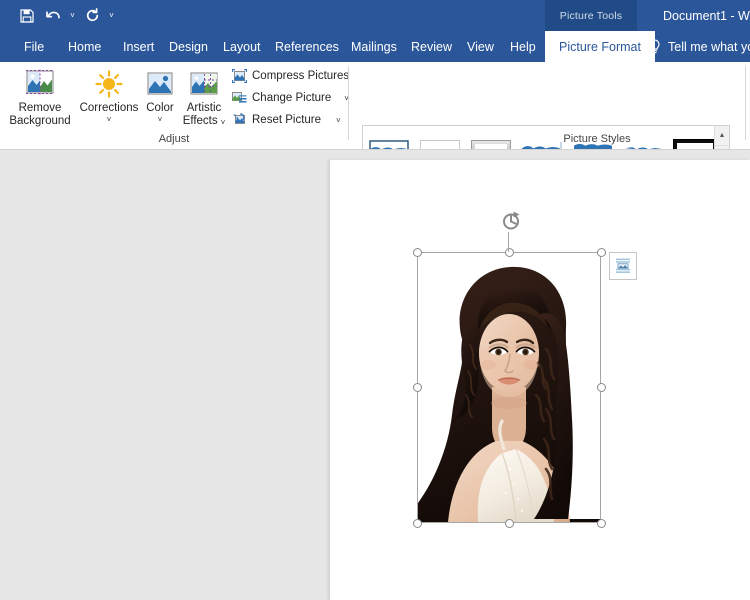  I want to click on title-bar: ˅ ˅ Picture Tools Document1 - W, so click(375, 15).